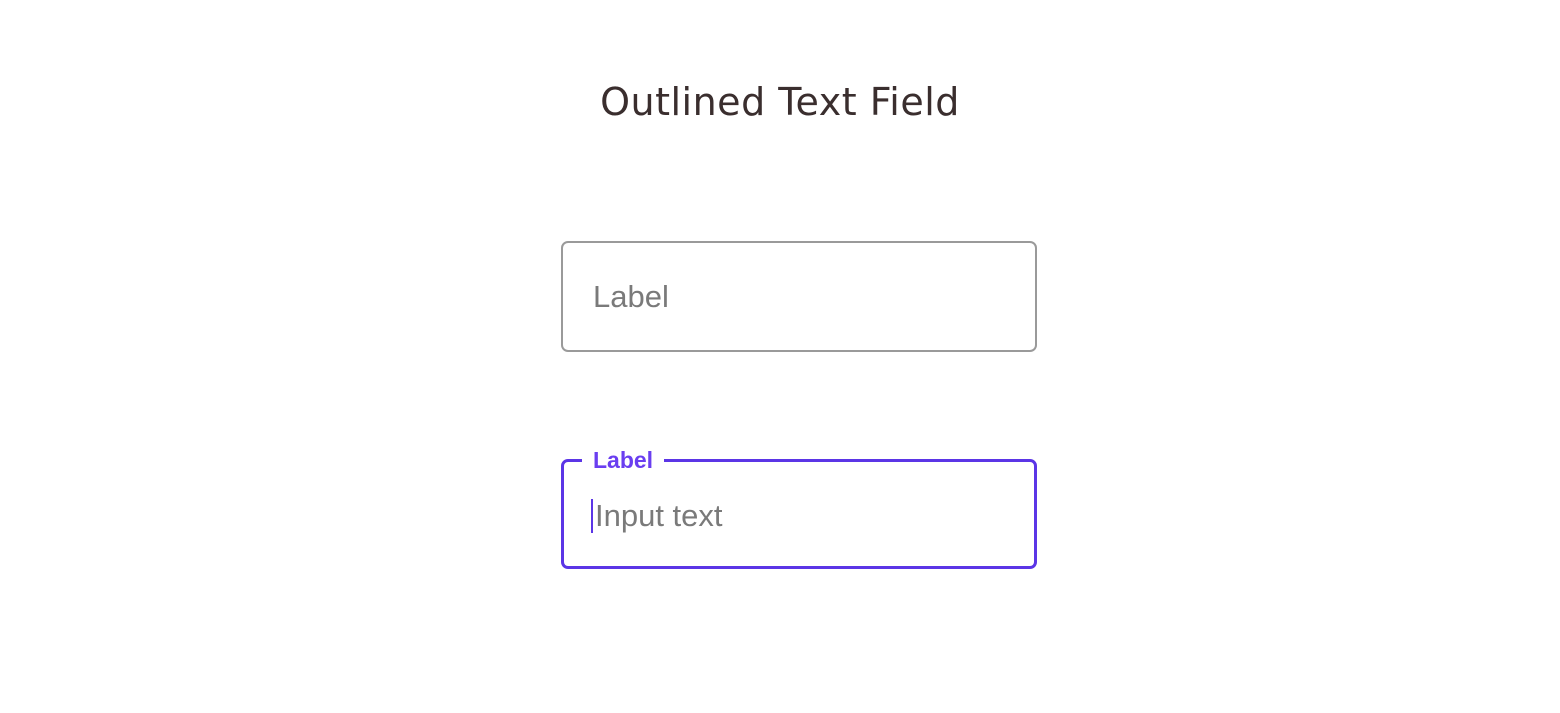 The image size is (1560, 713). What do you see at coordinates (623, 460) in the screenshot?
I see `field-label-floating: Label` at bounding box center [623, 460].